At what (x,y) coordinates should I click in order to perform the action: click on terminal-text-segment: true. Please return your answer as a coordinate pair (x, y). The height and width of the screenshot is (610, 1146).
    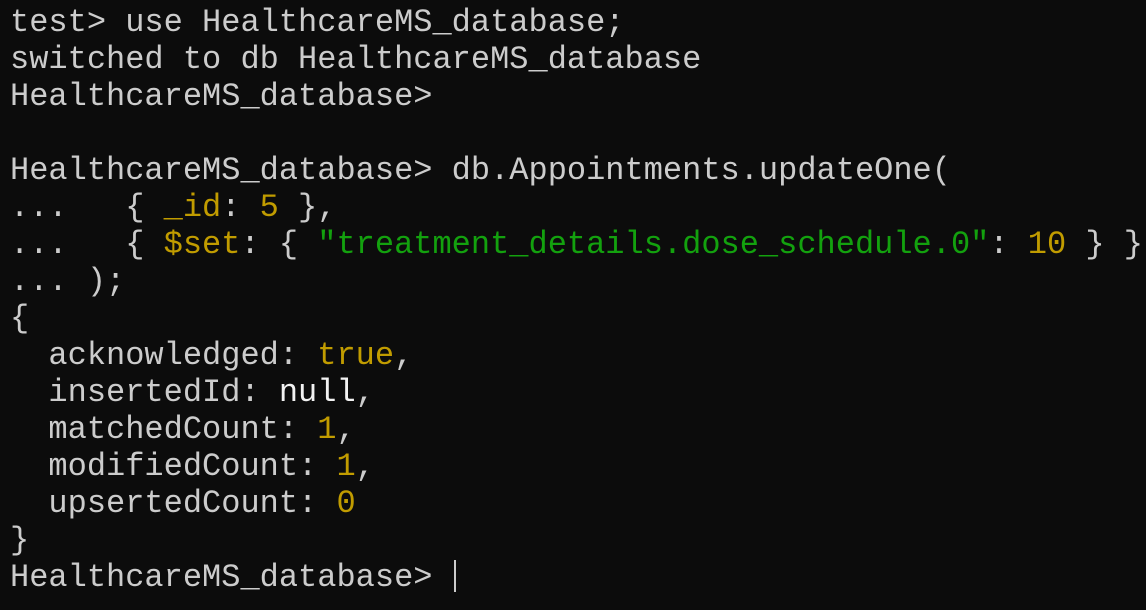
    Looking at the image, I should click on (356, 355).